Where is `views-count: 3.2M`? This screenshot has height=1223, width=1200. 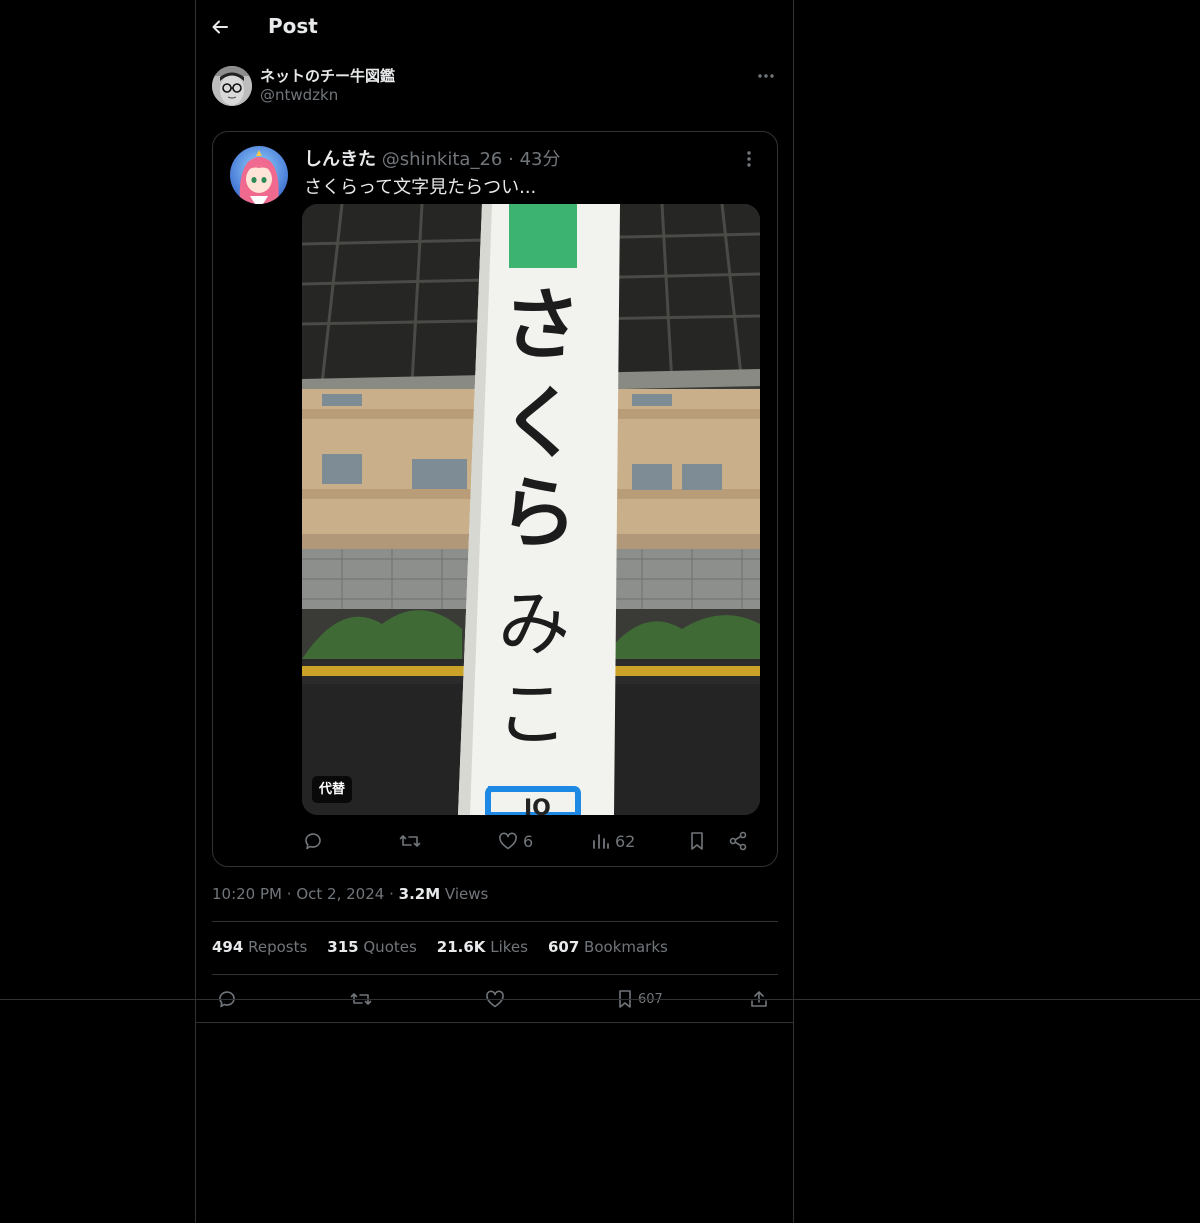
views-count: 3.2M is located at coordinates (419, 894).